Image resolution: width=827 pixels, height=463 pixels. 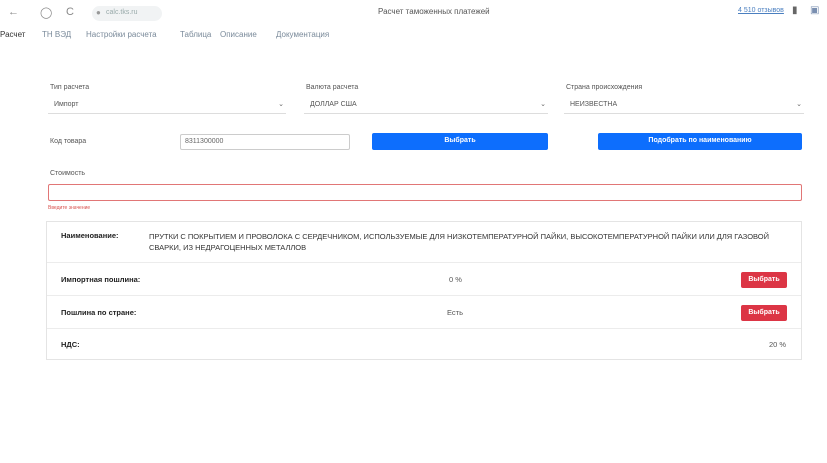 What do you see at coordinates (778, 344) in the screenshot?
I see `vat-value: 20 %` at bounding box center [778, 344].